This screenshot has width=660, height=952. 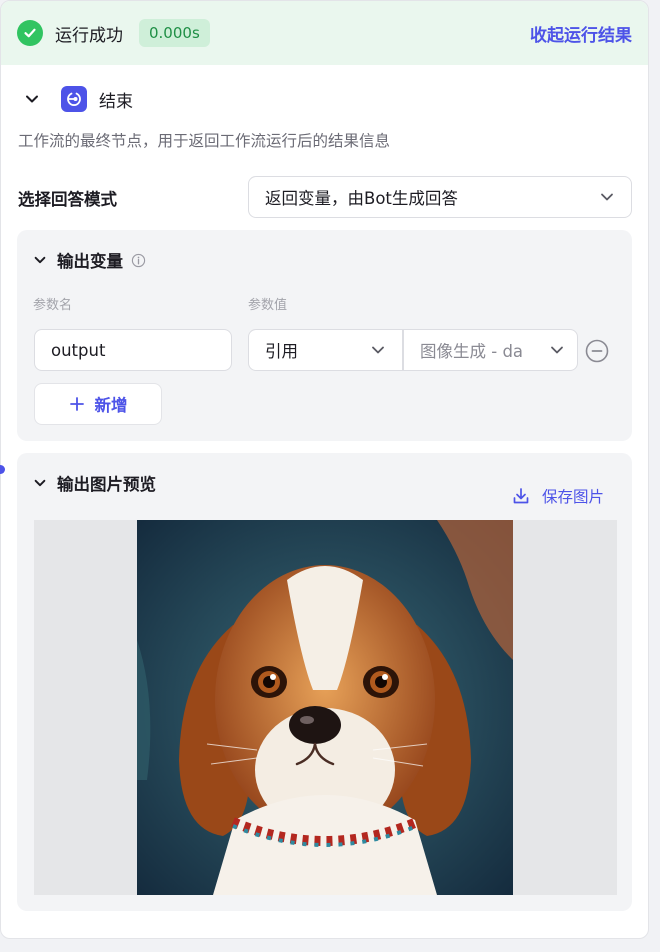 I want to click on success-check-icon, so click(x=30, y=33).